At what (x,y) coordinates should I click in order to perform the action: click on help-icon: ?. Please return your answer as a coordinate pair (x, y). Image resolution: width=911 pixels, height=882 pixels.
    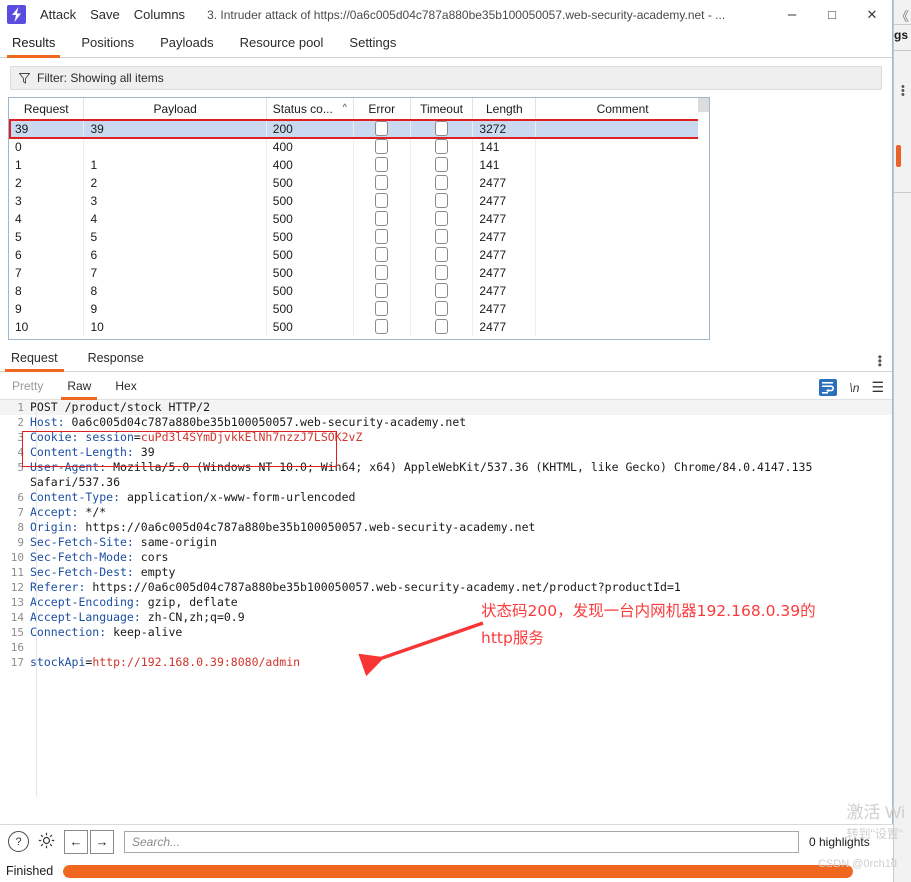
    Looking at the image, I should click on (18, 841).